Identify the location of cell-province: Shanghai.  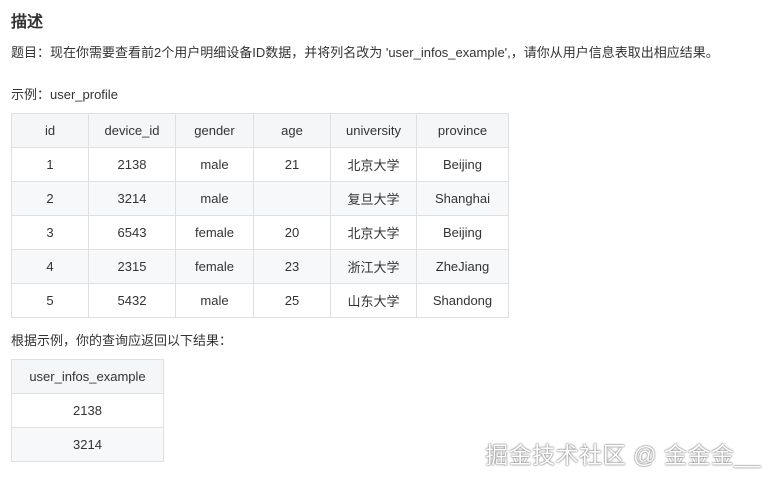
(462, 198).